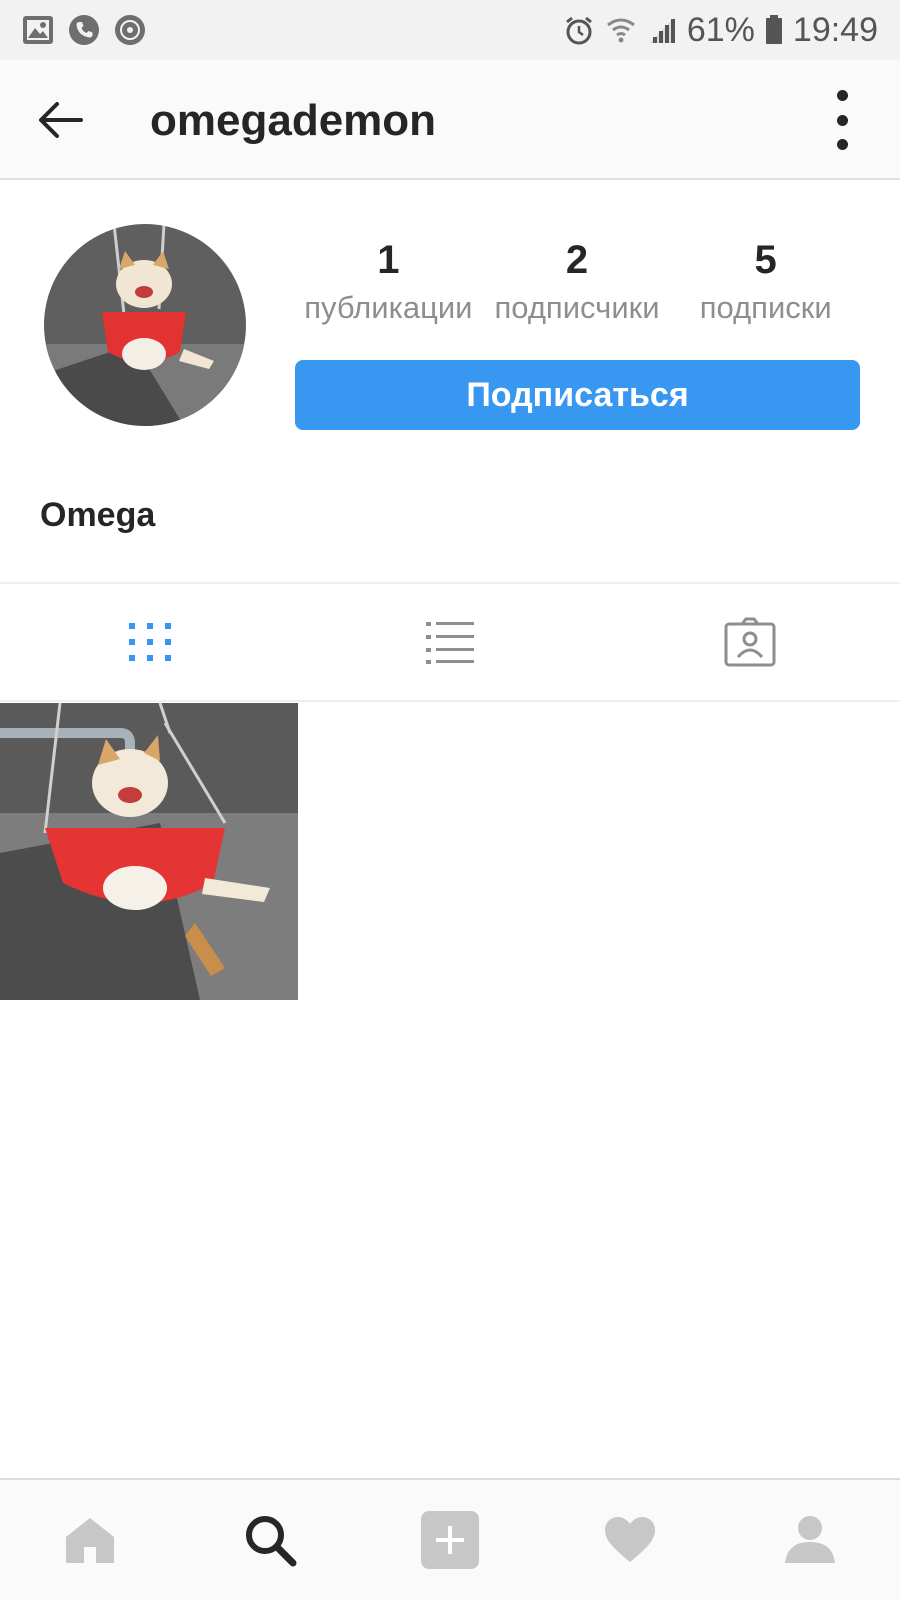  Describe the element at coordinates (765, 260) in the screenshot. I see `stat-following-value: 5` at that location.